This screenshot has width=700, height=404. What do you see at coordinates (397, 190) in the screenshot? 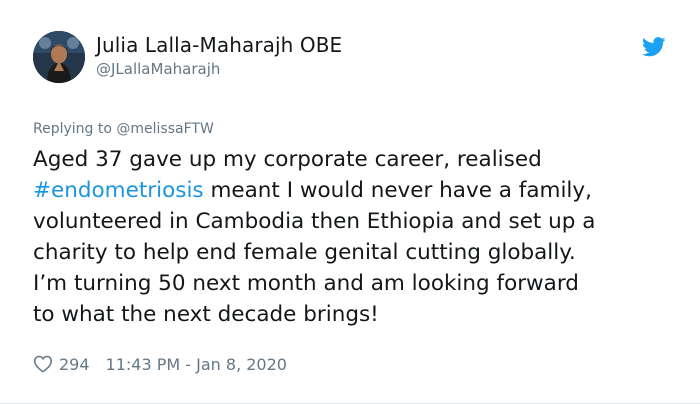
I see `tweet-line-2-text: meant I would never have a family,` at bounding box center [397, 190].